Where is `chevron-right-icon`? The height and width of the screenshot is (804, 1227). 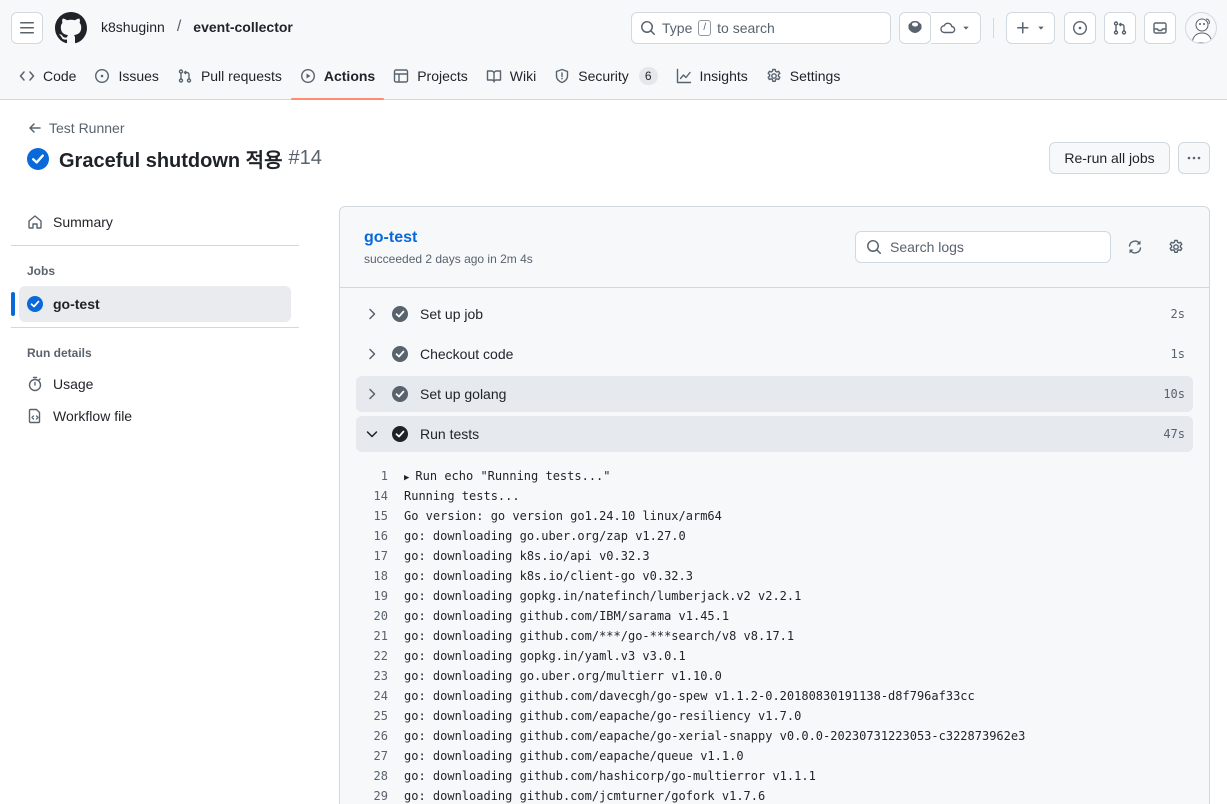
chevron-right-icon is located at coordinates (372, 394).